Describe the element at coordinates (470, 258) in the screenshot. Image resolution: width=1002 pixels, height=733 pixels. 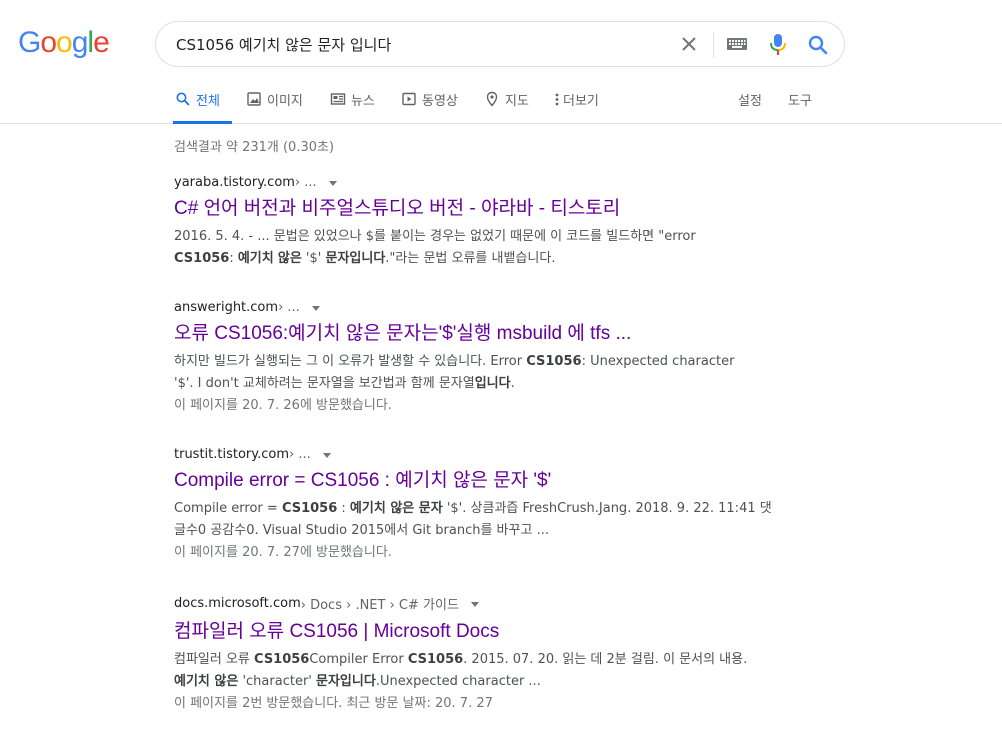
I see `snippet-text: ."라는 문법 오류를 내뱉습니다.` at that location.